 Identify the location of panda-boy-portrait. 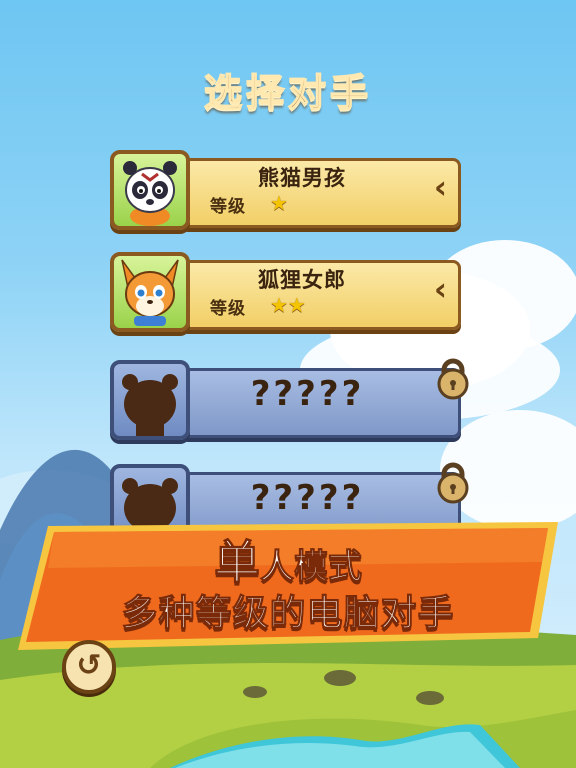
(150, 190).